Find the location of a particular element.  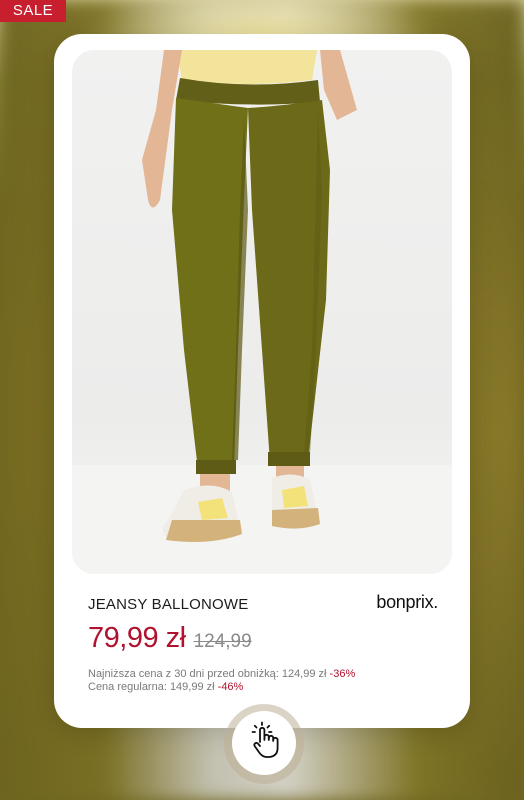

regular-price-discount: -46% is located at coordinates (230, 687).